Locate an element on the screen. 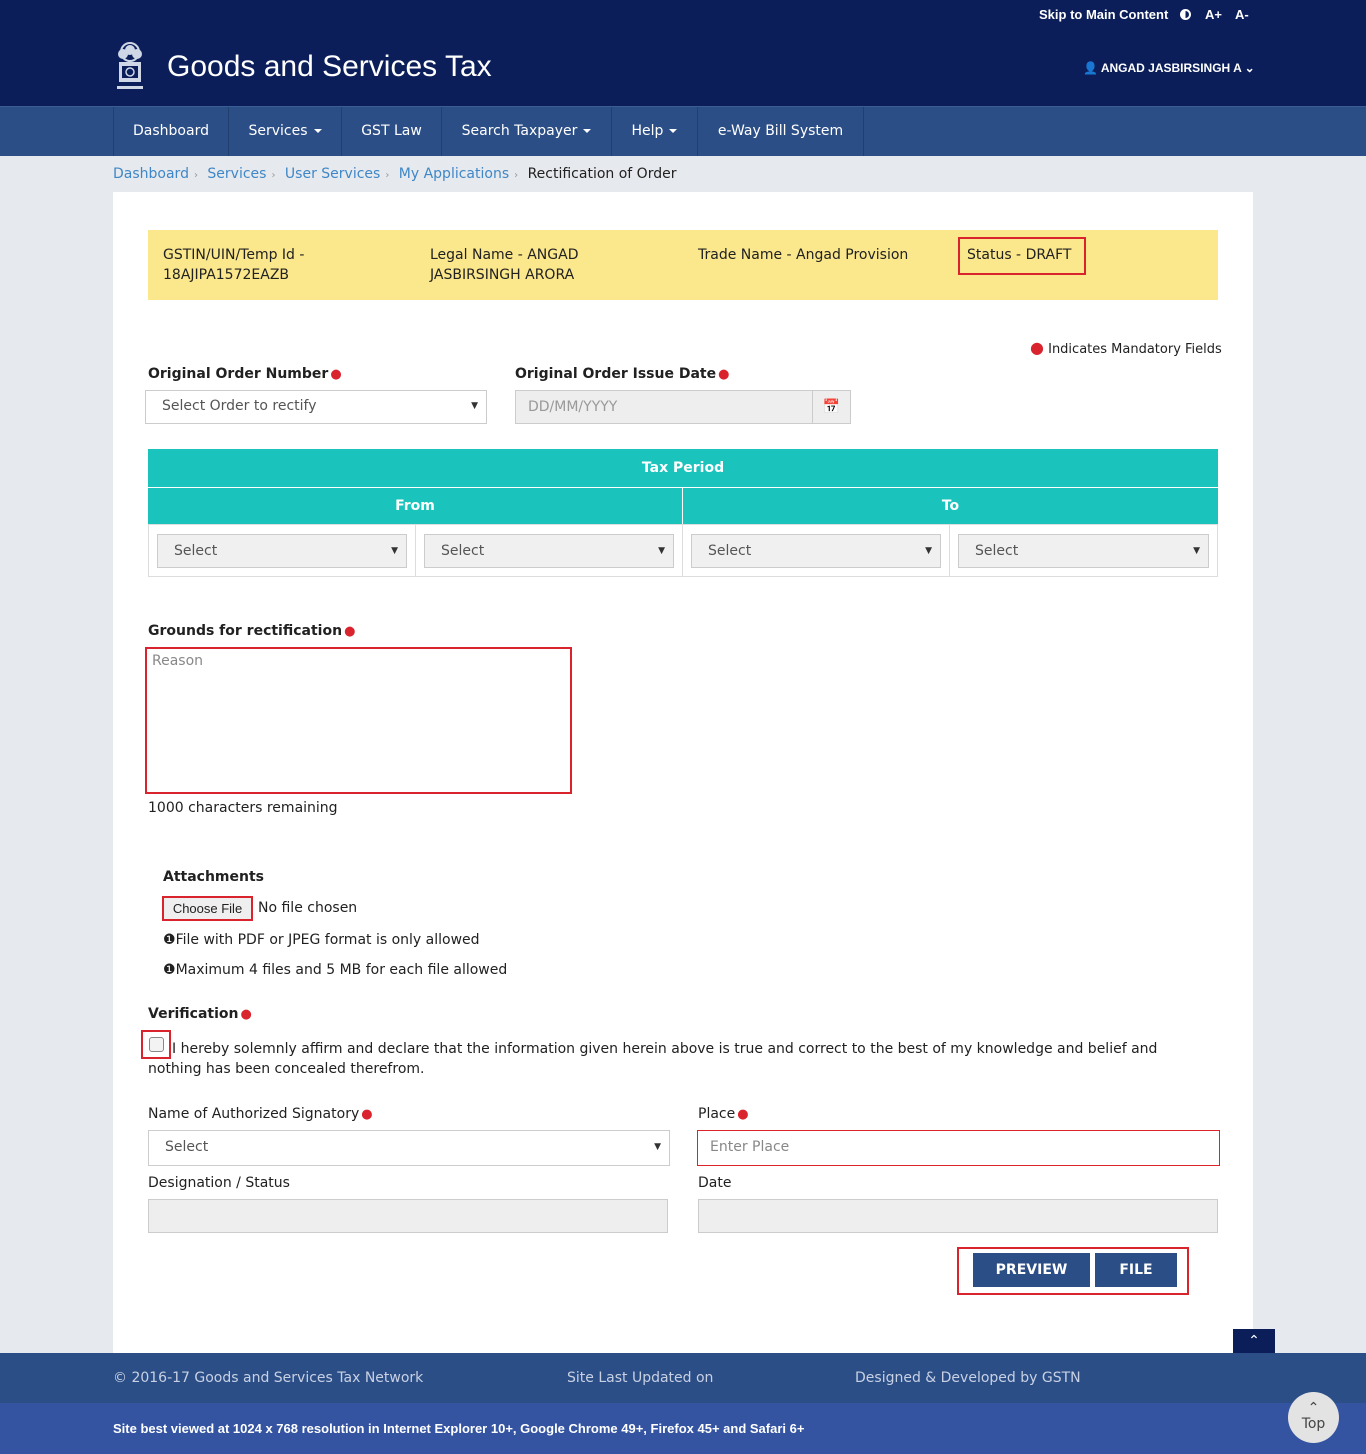 Image resolution: width=1366 pixels, height=1454 pixels. from-year-select: Select ▼ is located at coordinates (549, 551).